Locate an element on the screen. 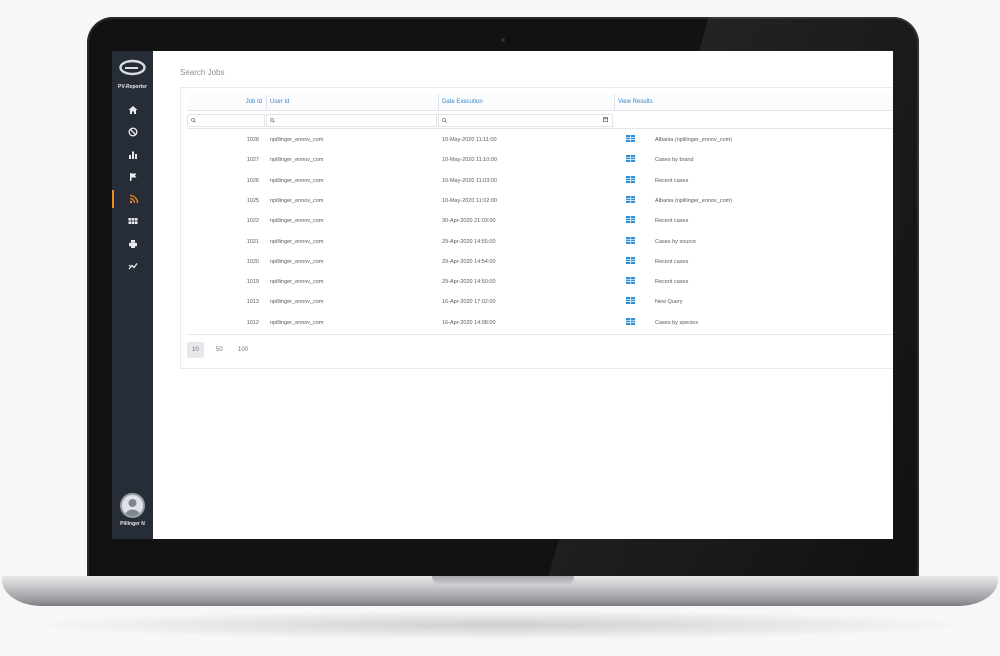 The width and height of the screenshot is (1000, 656). sidebar: PV-Reporter Pillinger N is located at coordinates (132, 295).